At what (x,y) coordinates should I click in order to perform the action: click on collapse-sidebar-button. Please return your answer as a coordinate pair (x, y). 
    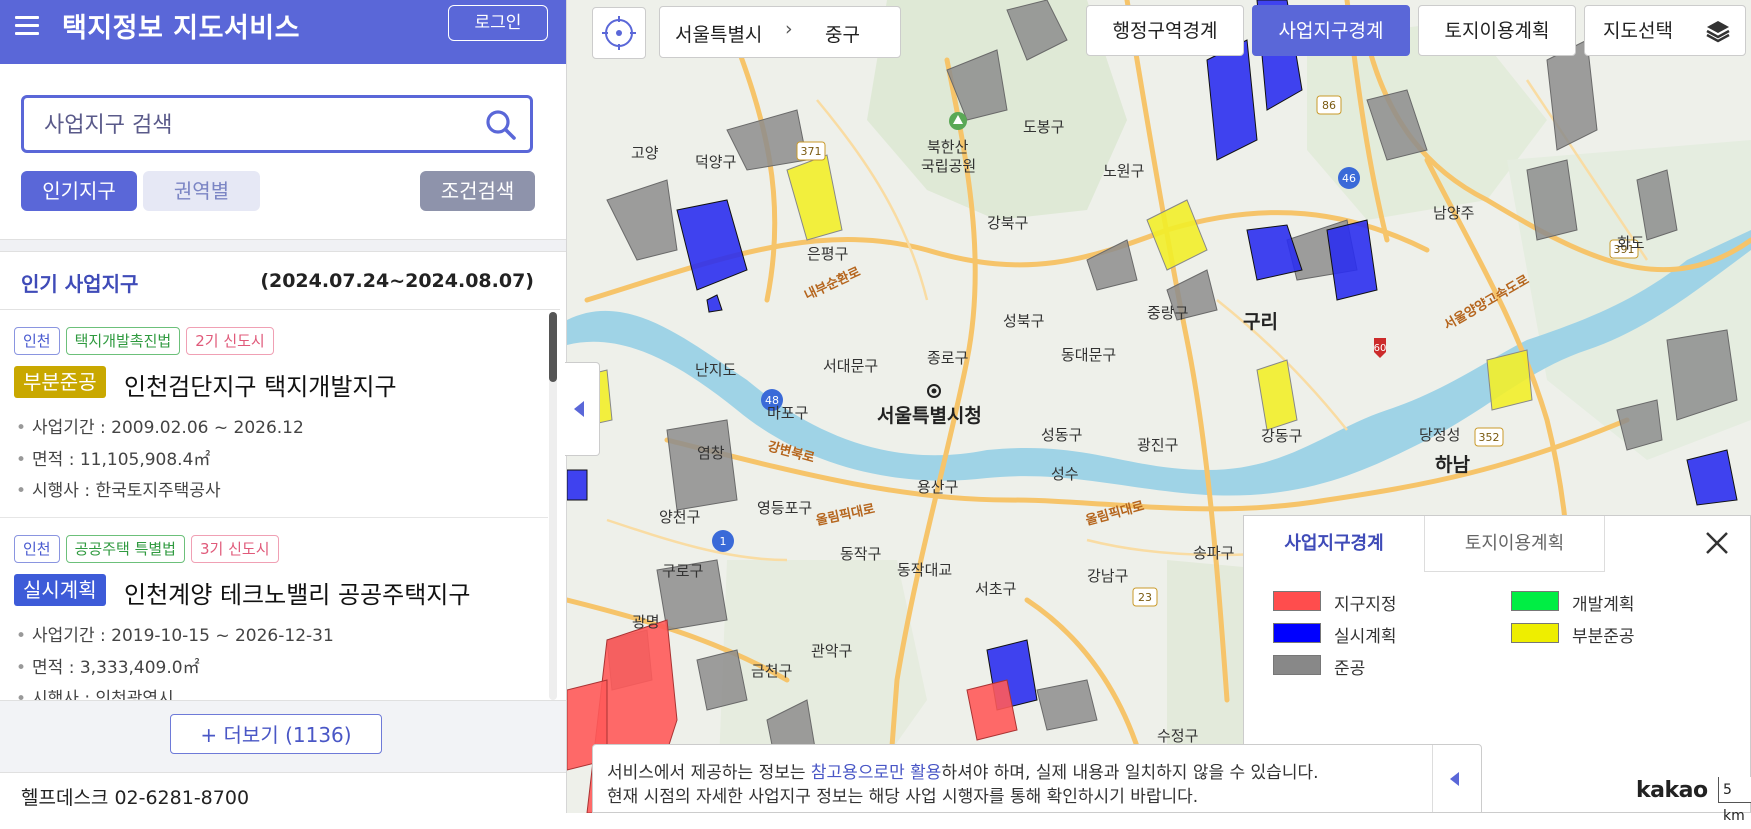
    Looking at the image, I should click on (582, 409).